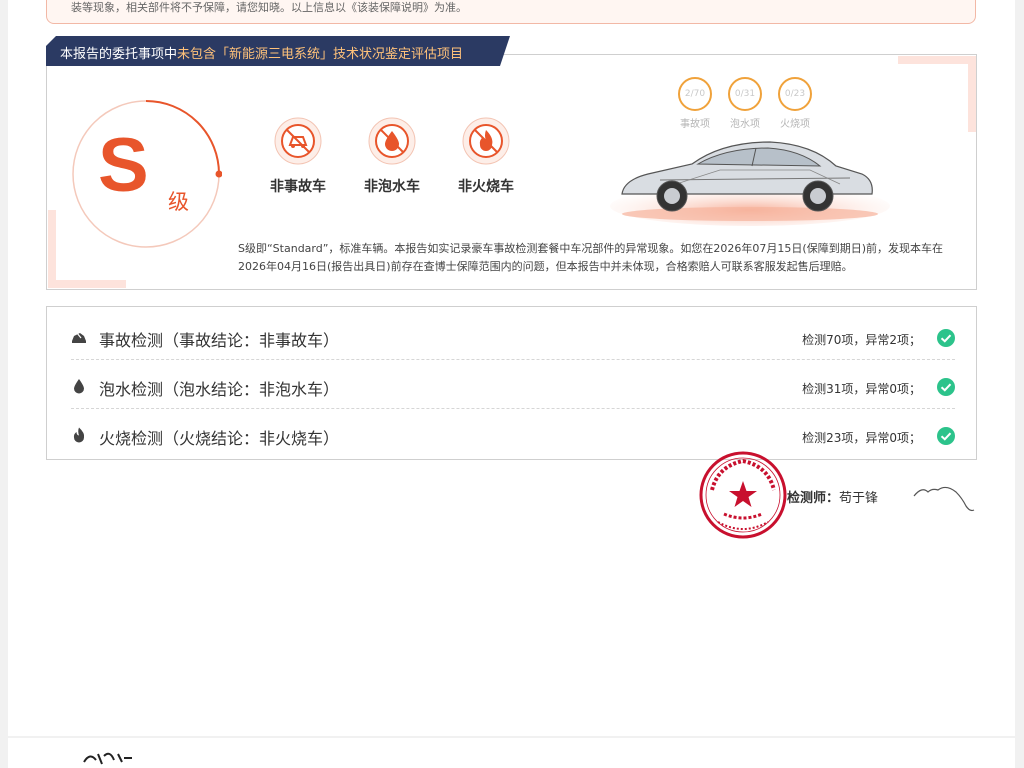  I want to click on inspector-name: 苟于锋, so click(859, 498).